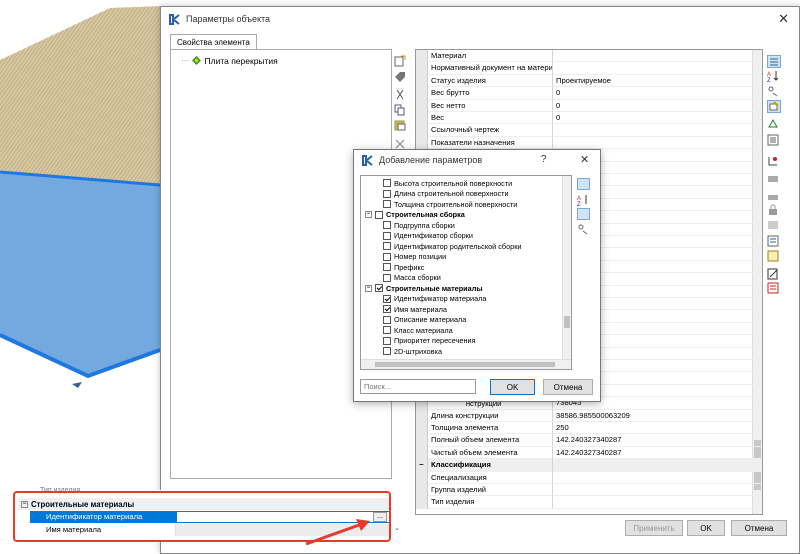 This screenshot has width=800, height=554. What do you see at coordinates (774, 225) in the screenshot?
I see `table-icon` at bounding box center [774, 225].